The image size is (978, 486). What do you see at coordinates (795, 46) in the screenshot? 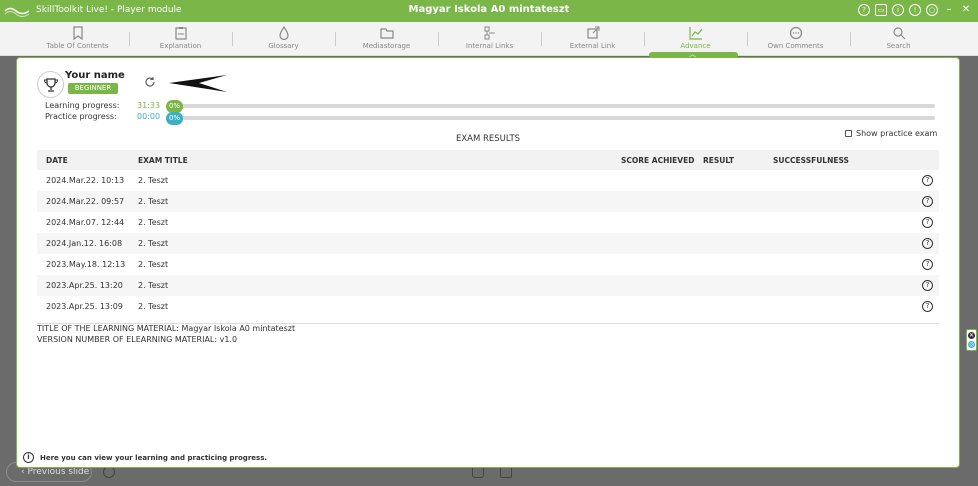
I see `tool-label: Own Comments` at bounding box center [795, 46].